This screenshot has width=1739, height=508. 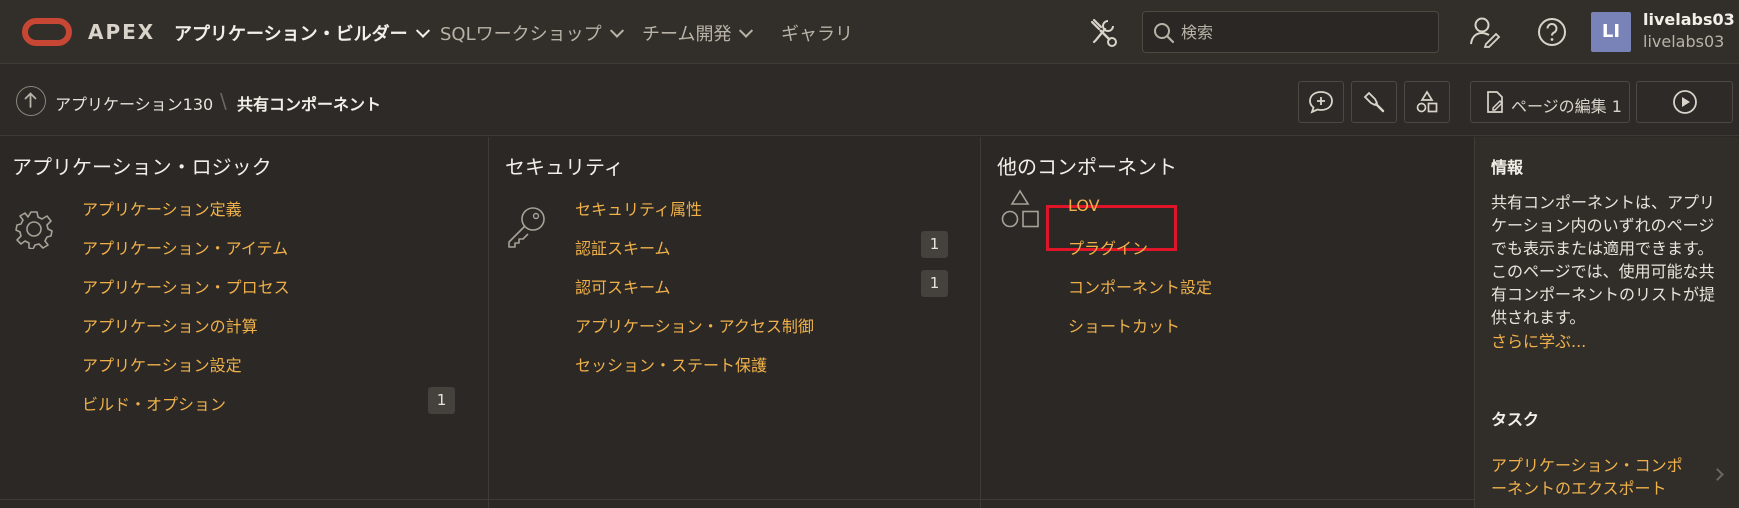 What do you see at coordinates (1684, 41) in the screenshot?
I see `user-workspace: livelabs03` at bounding box center [1684, 41].